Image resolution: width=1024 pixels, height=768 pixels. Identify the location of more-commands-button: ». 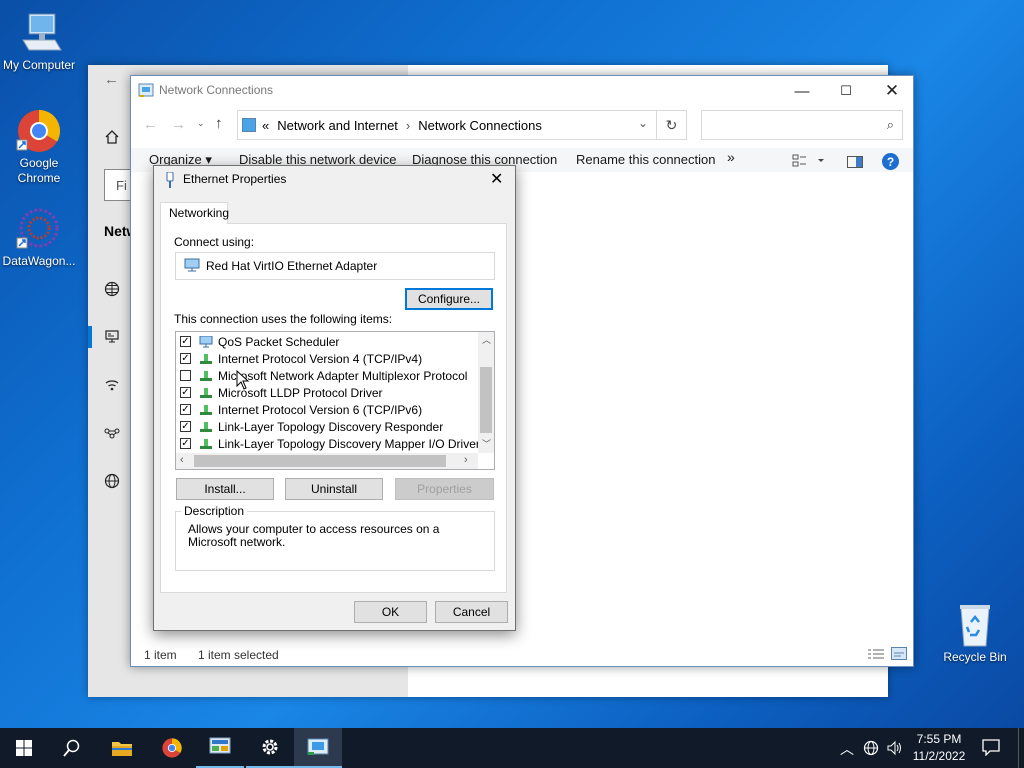
(731, 157).